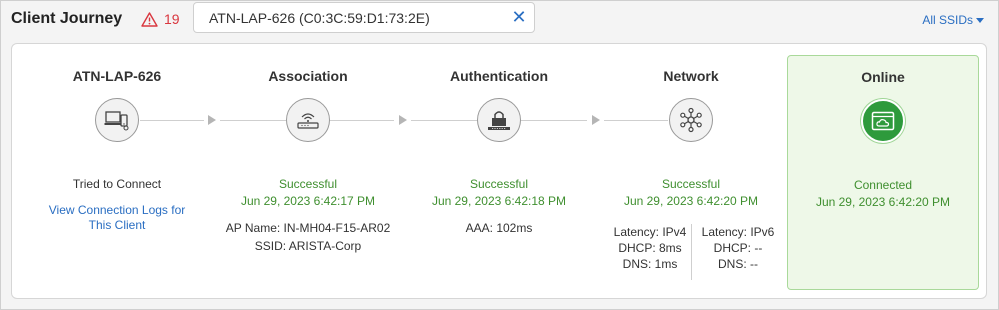  Describe the element at coordinates (149, 19) in the screenshot. I see `warning-icon` at that location.